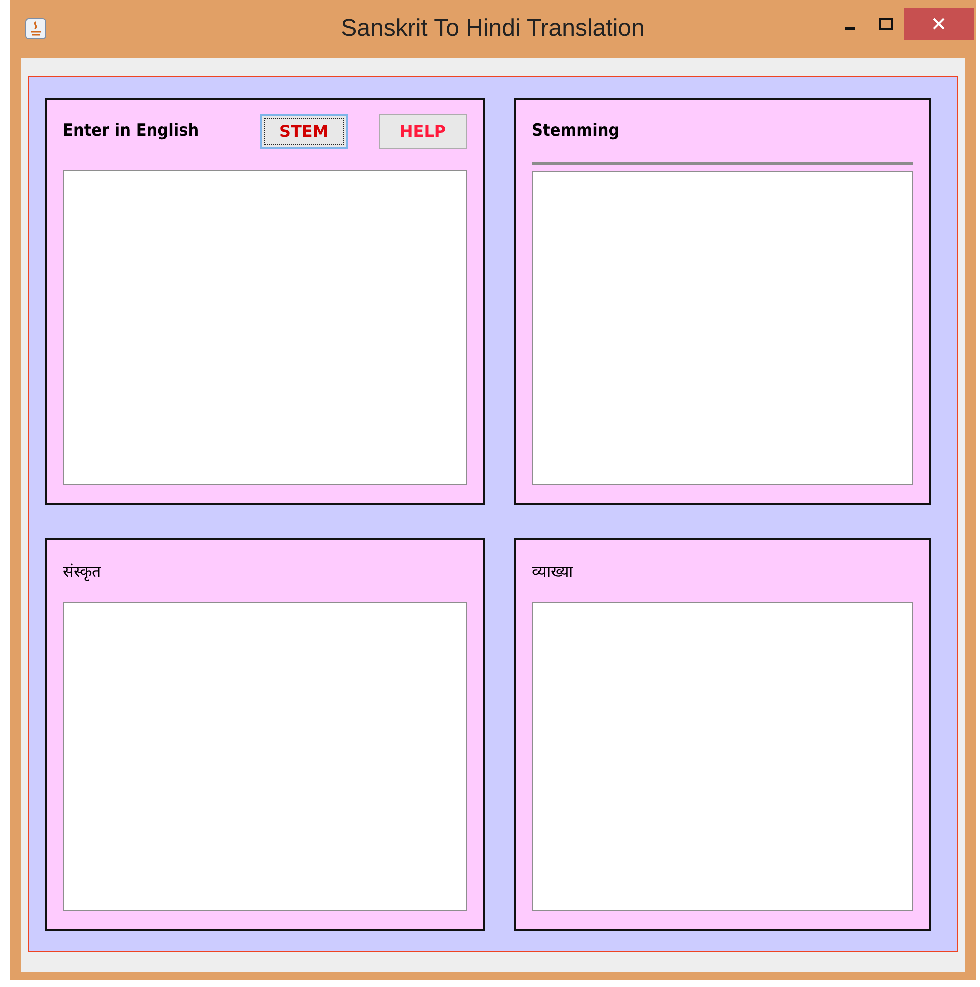 The height and width of the screenshot is (987, 980). What do you see at coordinates (131, 131) in the screenshot?
I see `panel-label: Enter in English` at bounding box center [131, 131].